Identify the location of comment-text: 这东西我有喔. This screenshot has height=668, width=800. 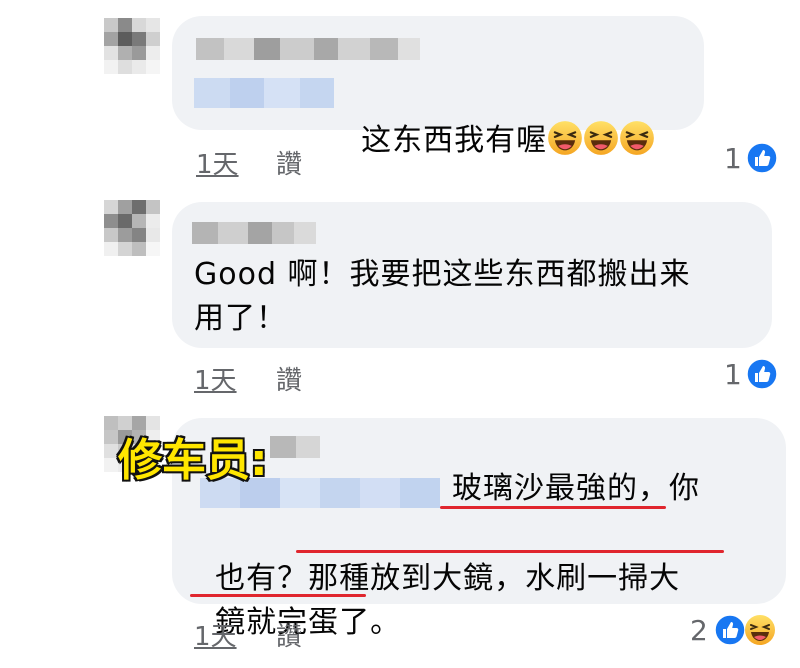
(497, 118).